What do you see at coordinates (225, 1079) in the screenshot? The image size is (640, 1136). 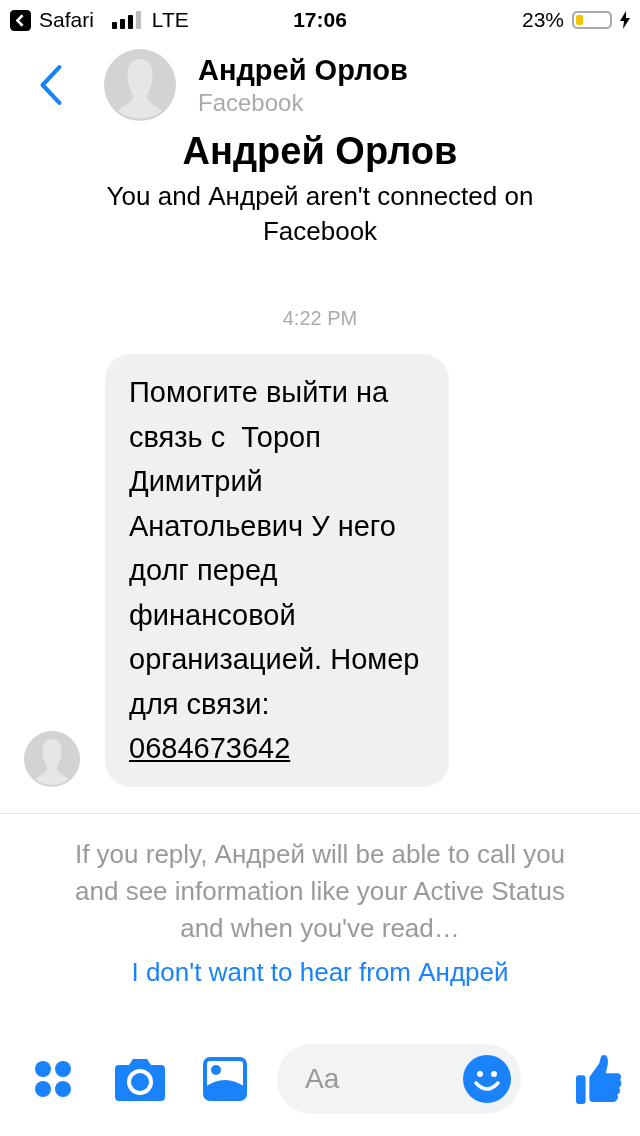 I see `image-icon` at bounding box center [225, 1079].